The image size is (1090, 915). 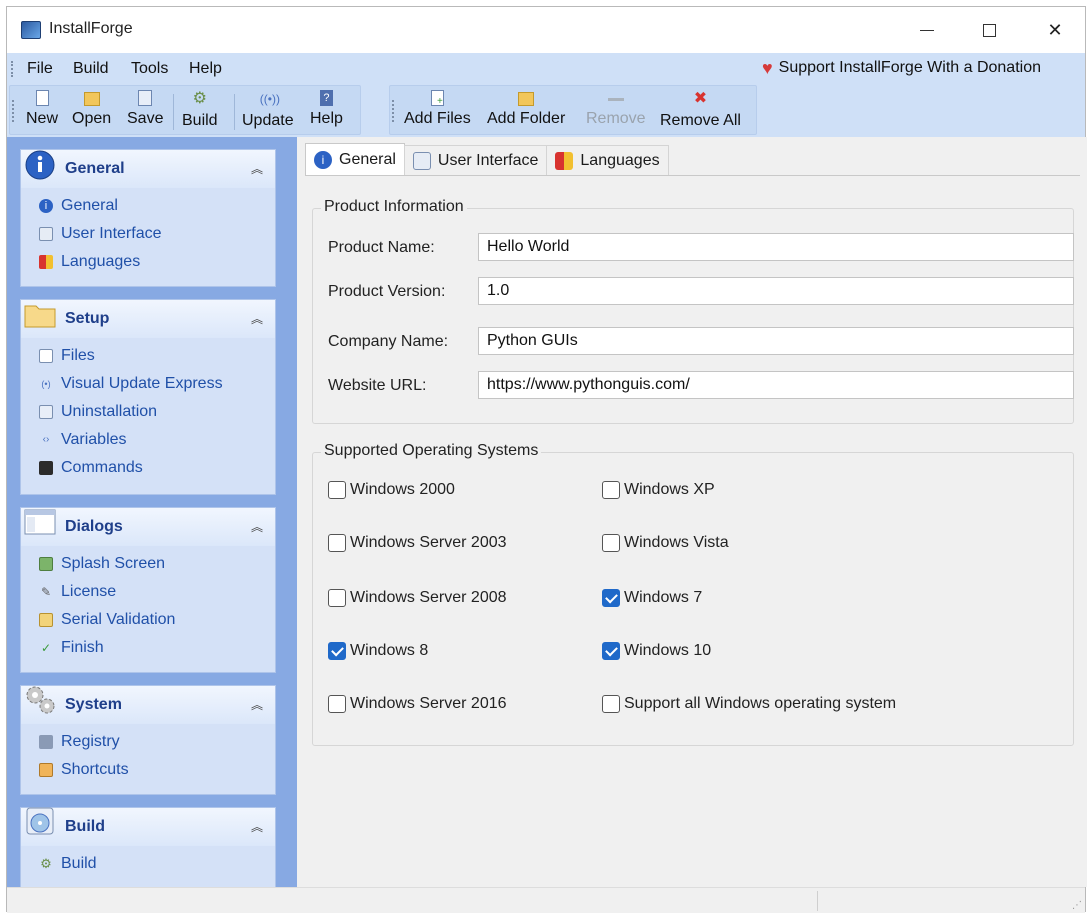 I want to click on sidebar-item-uninstallation: Uninstallation, so click(x=148, y=412).